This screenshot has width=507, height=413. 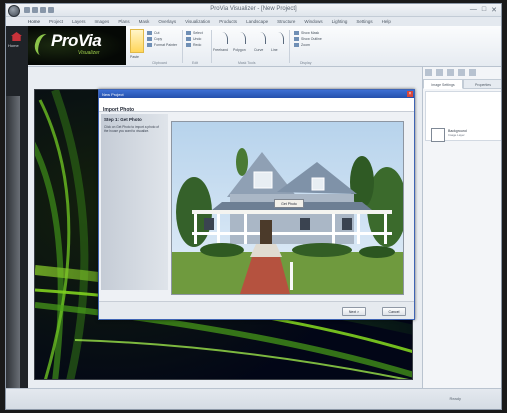 I want to click on tool-label-freehand: Freehand, so click(x=220, y=50).